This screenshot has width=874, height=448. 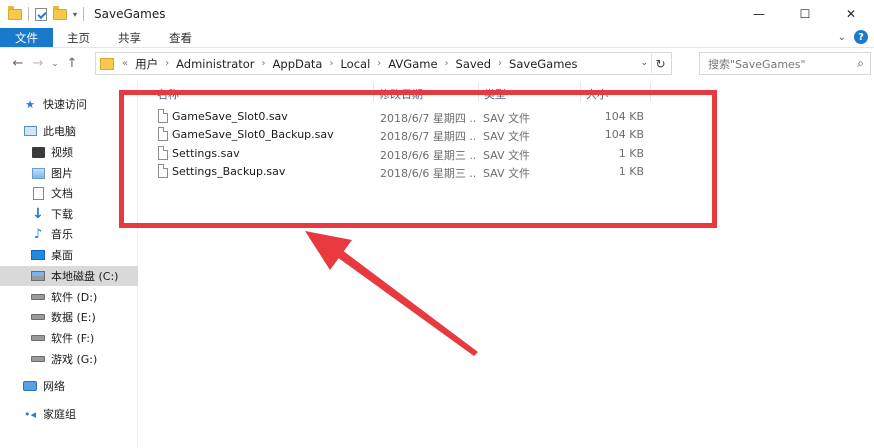 I want to click on chevron-down-icon: ⌄, so click(x=644, y=63).